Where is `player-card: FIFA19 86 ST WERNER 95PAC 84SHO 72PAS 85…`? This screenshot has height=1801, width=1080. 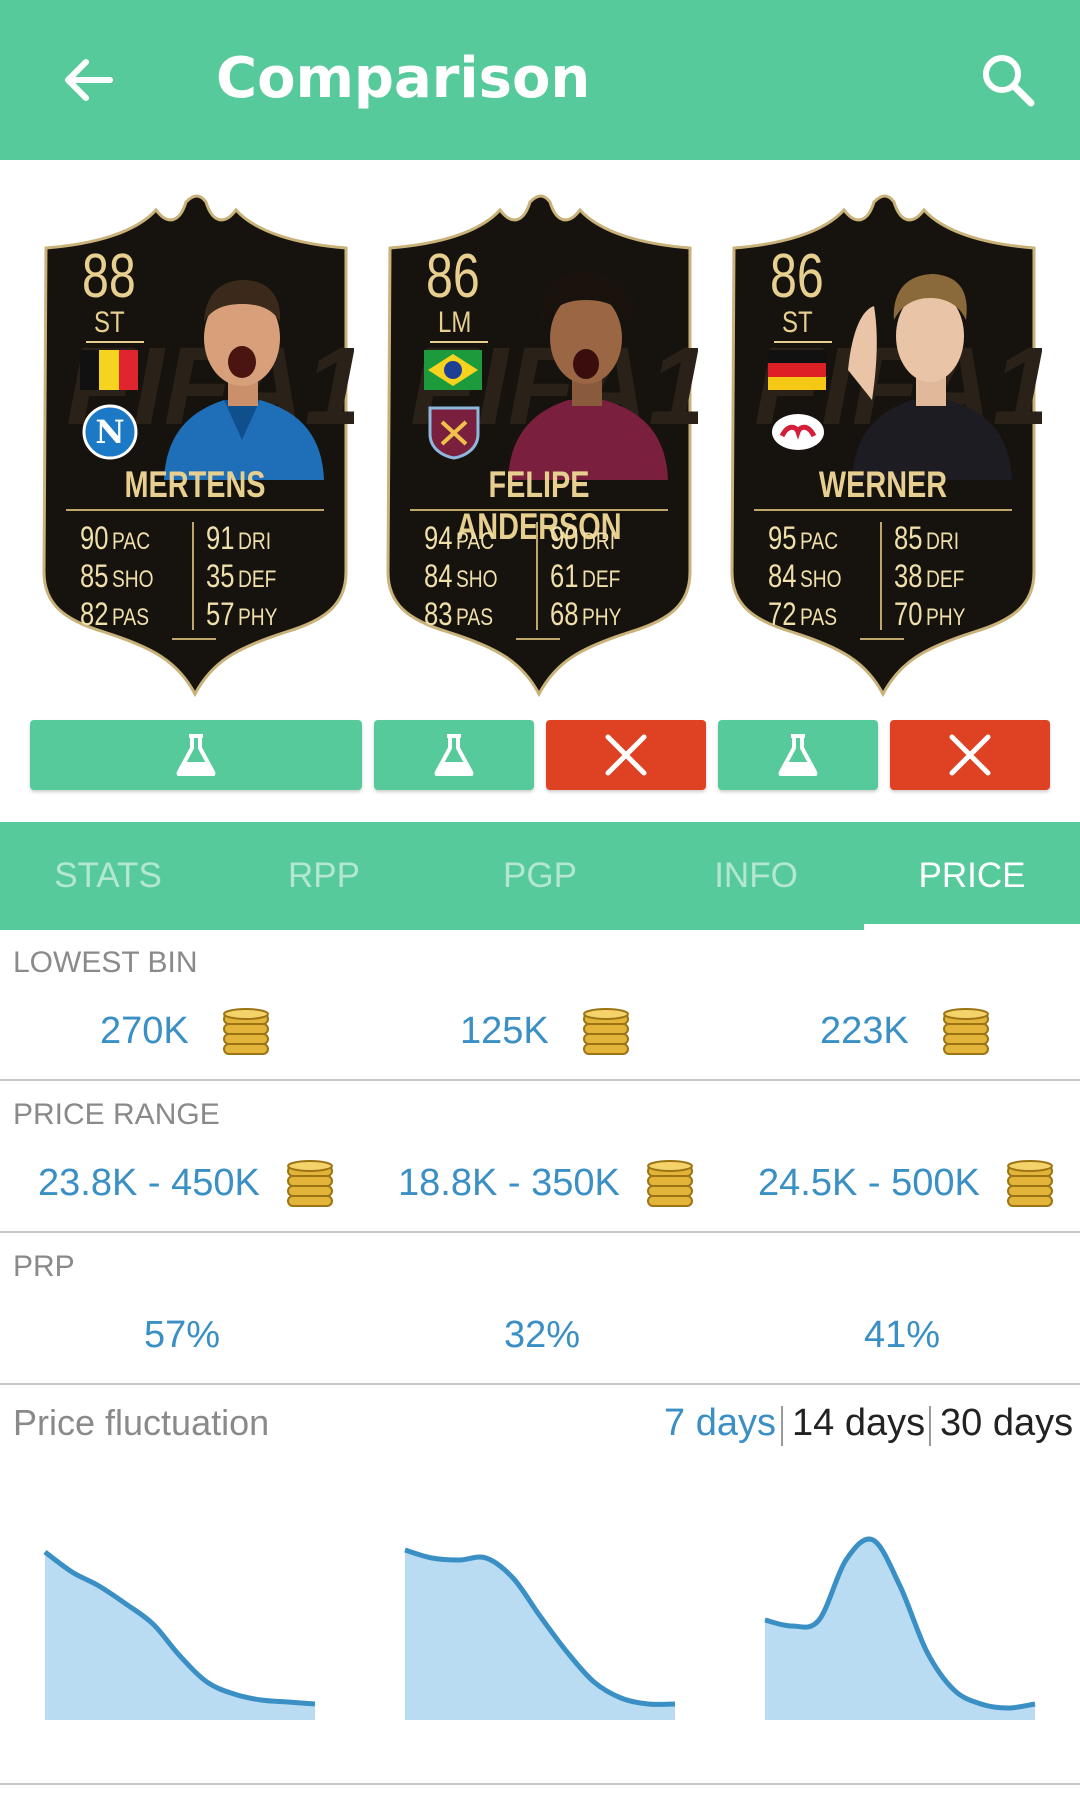 player-card: FIFA19 86 ST WERNER 95PAC 84SHO 72PAS 85… is located at coordinates (883, 447).